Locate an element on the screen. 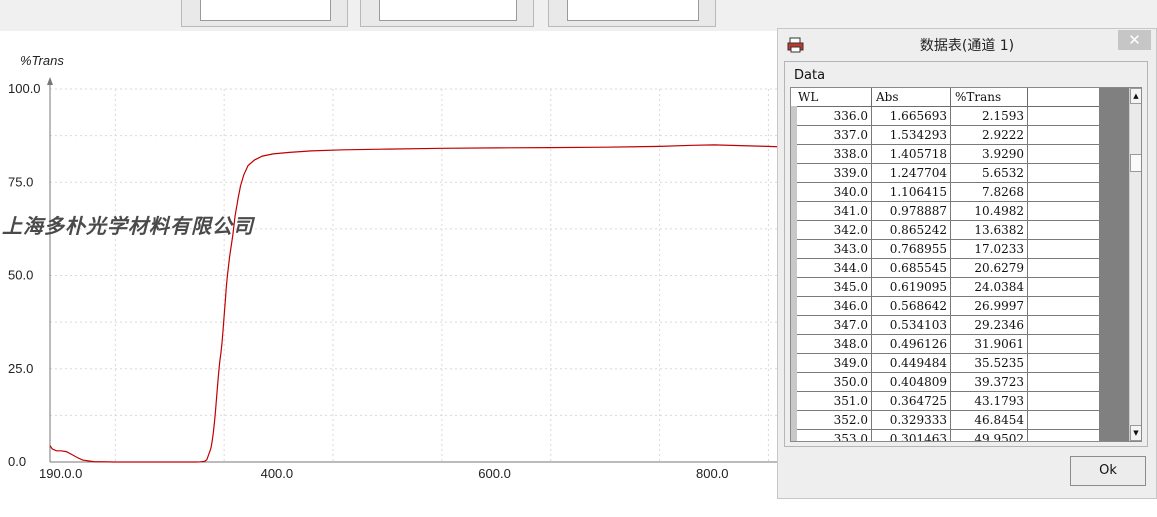  cell-abs: 0.496126 is located at coordinates (911, 344).